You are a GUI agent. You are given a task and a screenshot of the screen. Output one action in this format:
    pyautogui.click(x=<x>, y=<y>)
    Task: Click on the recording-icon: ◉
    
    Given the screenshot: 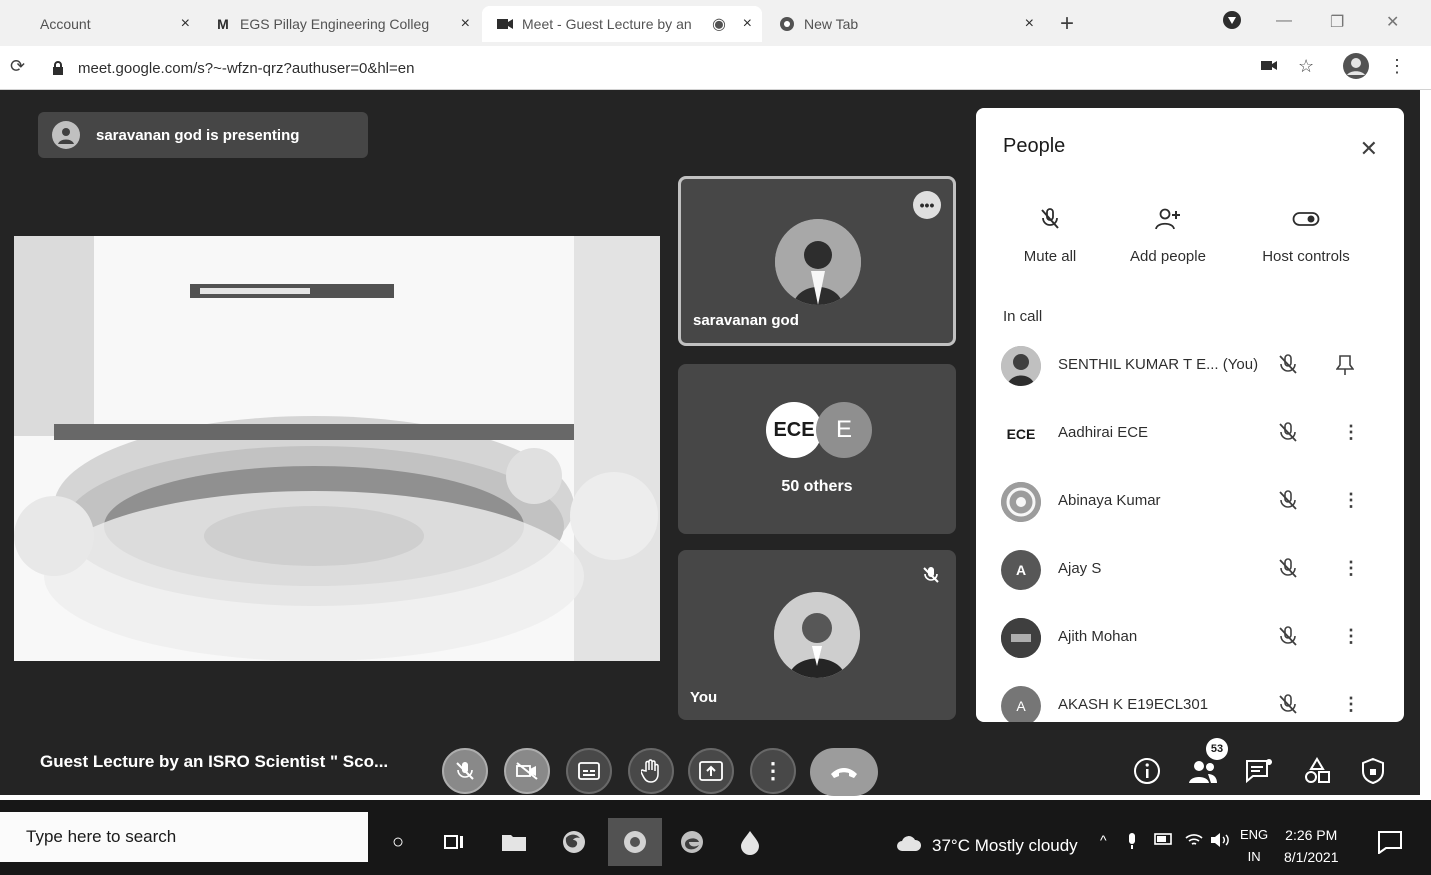 What is the action you would take?
    pyautogui.click(x=719, y=24)
    